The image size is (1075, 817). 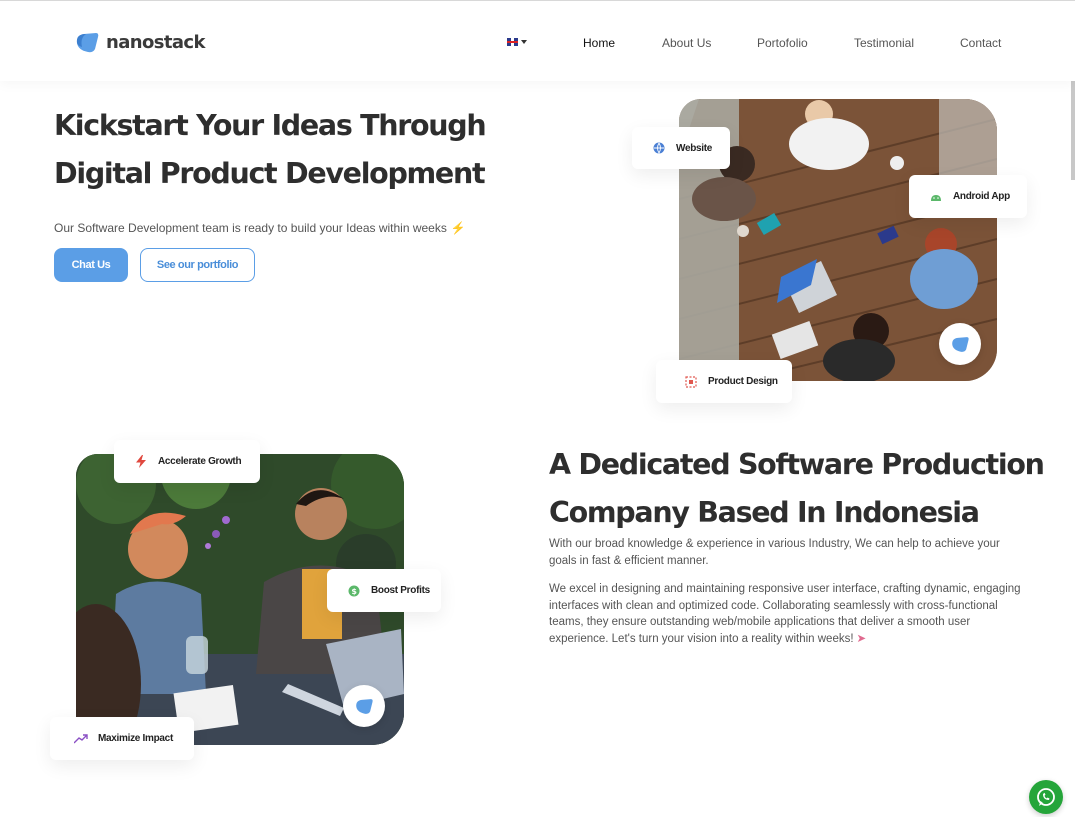 What do you see at coordinates (936, 197) in the screenshot?
I see `android-icon` at bounding box center [936, 197].